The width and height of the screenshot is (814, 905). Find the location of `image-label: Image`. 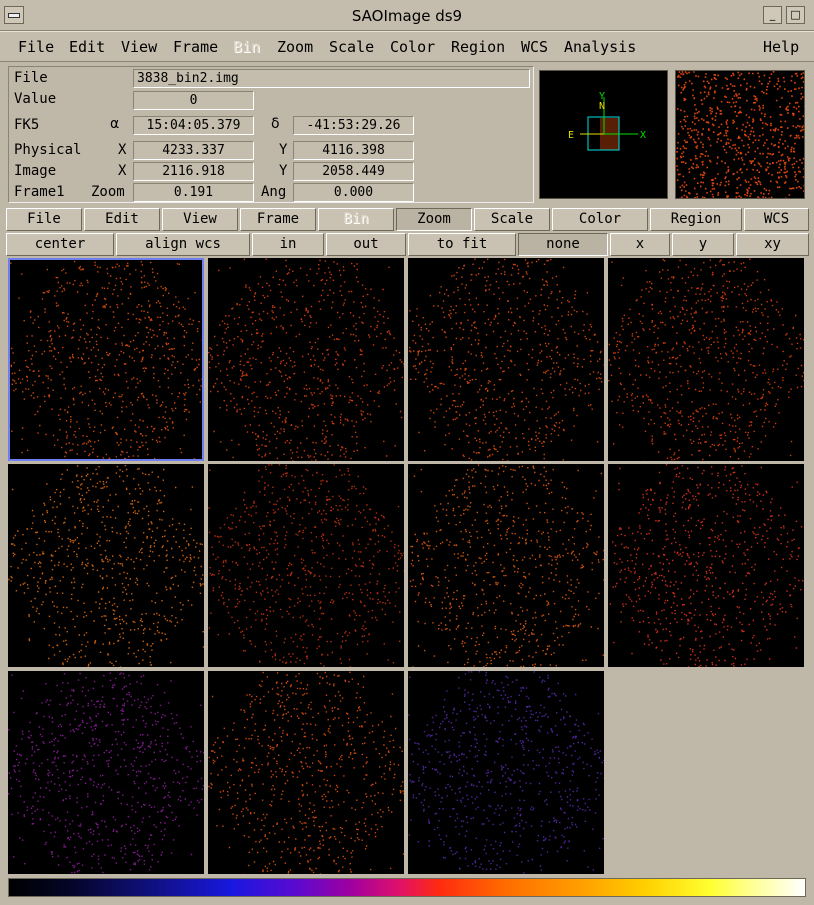

image-label: Image is located at coordinates (35, 171).